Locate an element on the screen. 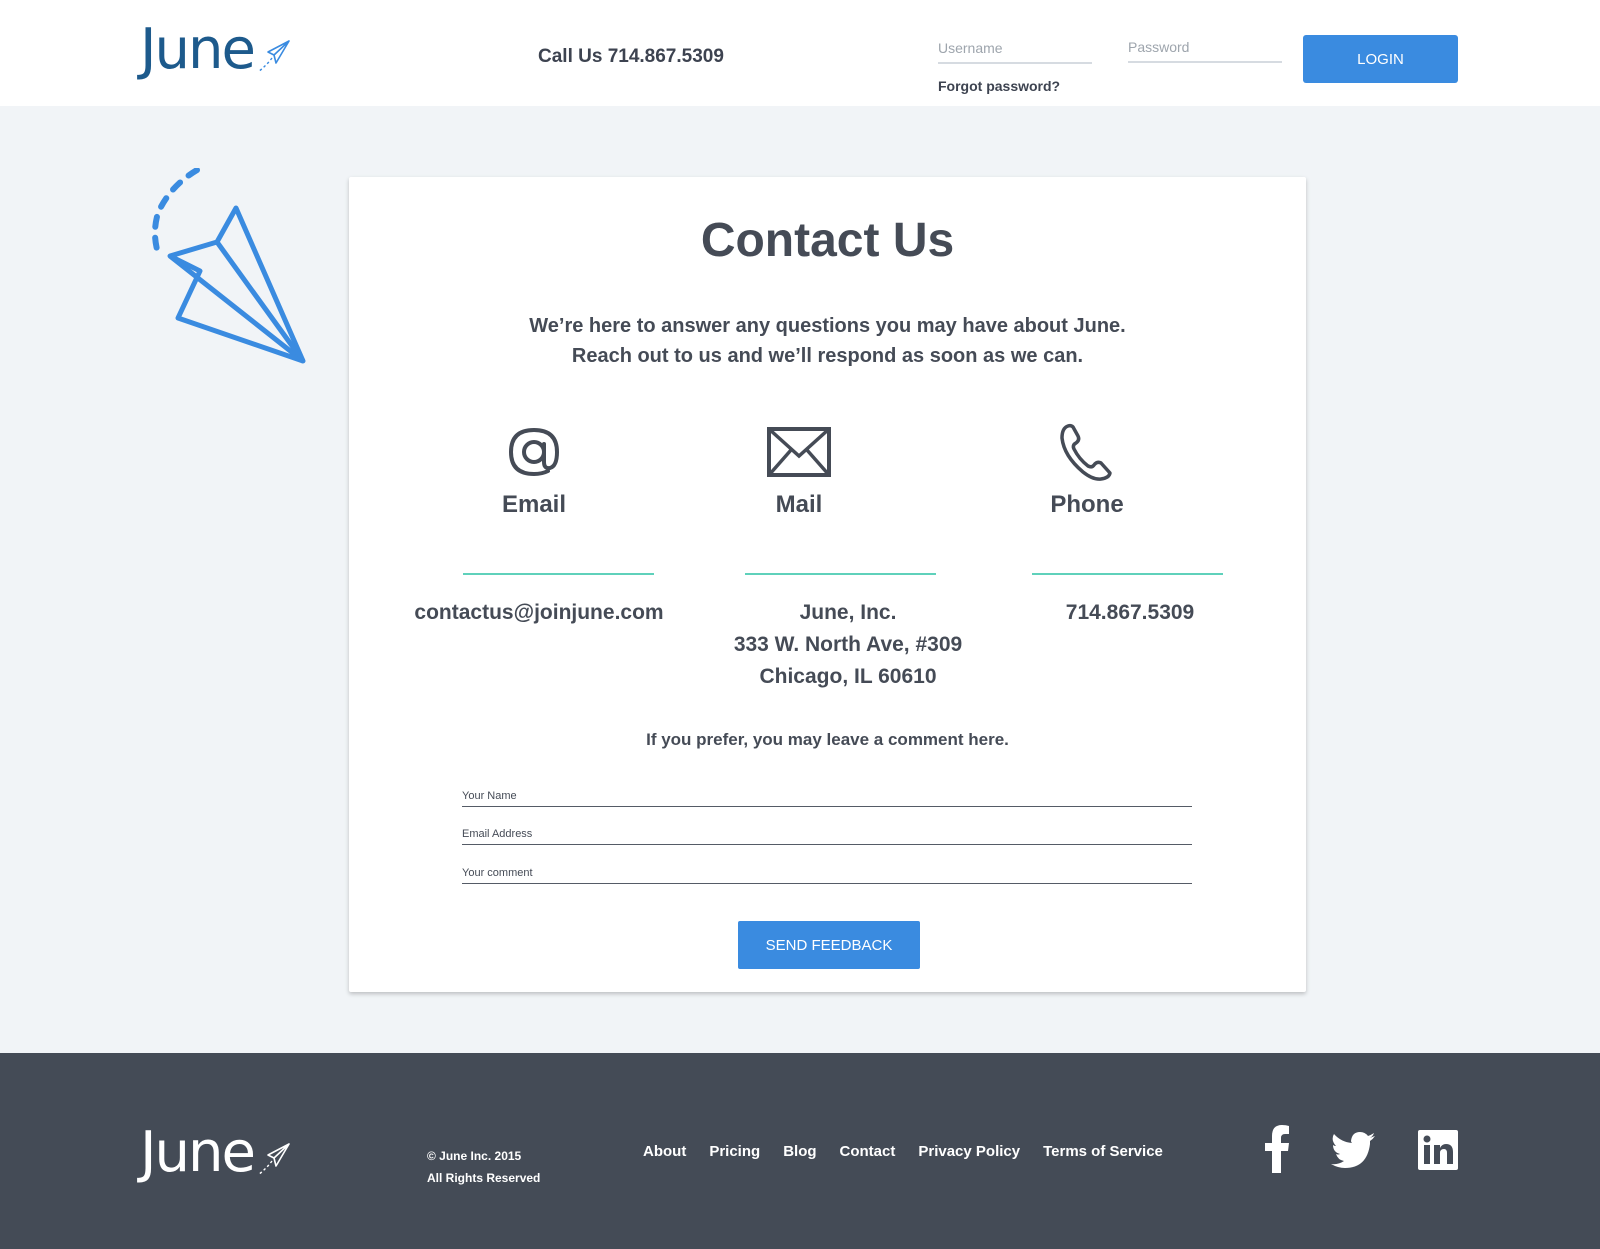 The image size is (1600, 1249). footer-june-logo: June is located at coordinates (216, 1153).